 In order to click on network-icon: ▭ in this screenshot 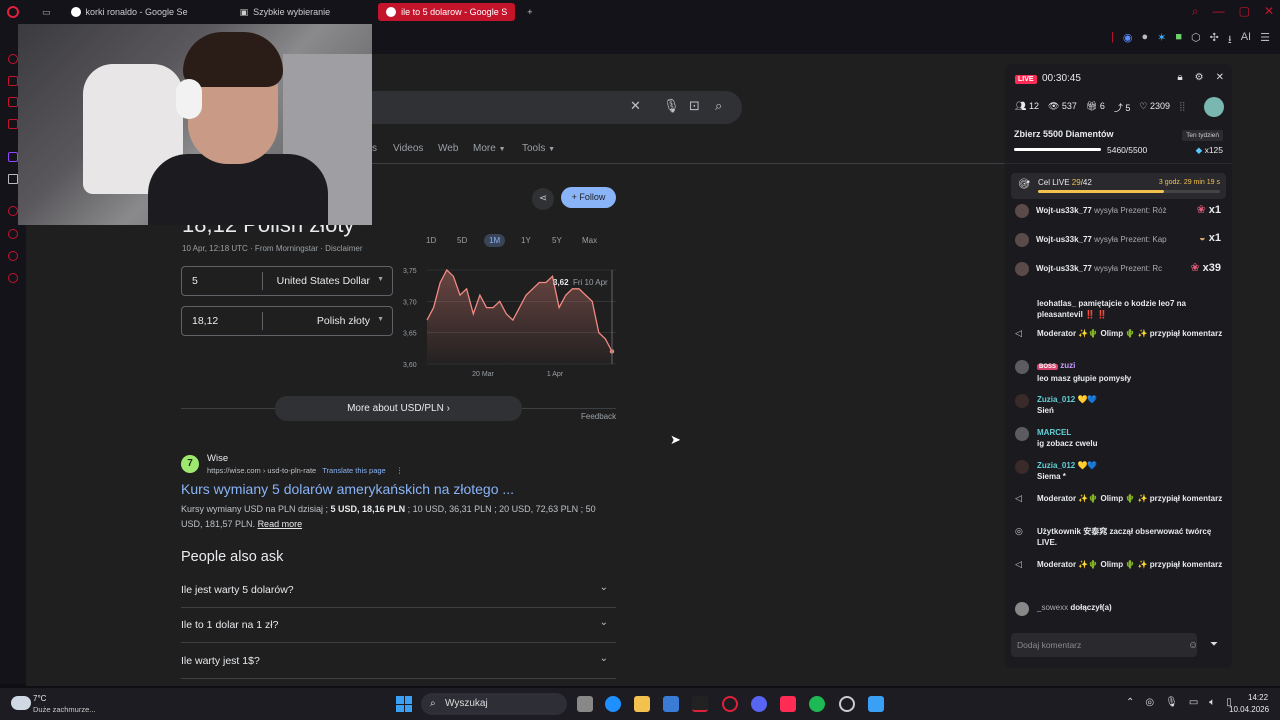, I will do `click(1193, 702)`.